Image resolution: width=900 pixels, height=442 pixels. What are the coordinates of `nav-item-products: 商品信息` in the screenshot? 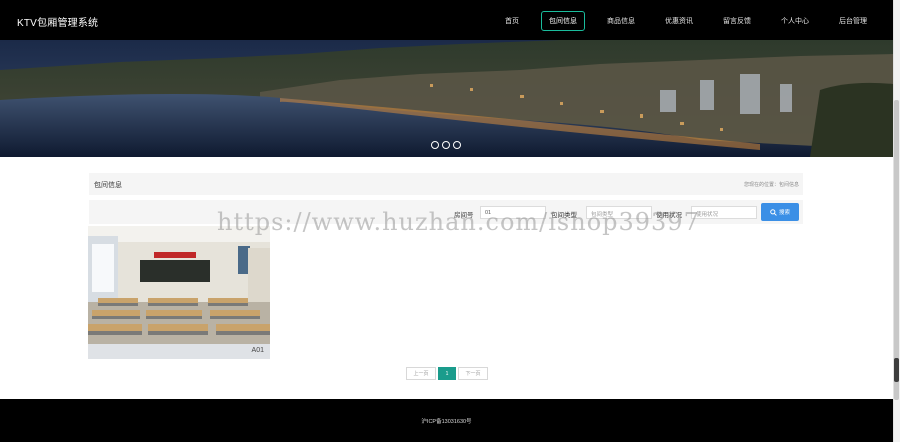 It's located at (621, 21).